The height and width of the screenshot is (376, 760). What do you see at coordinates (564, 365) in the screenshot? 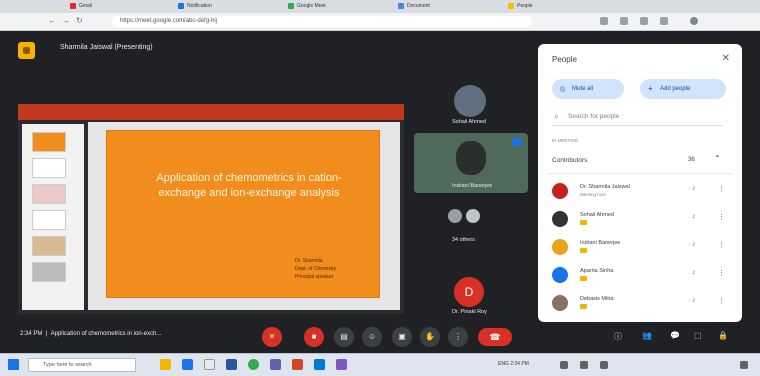
I see `network-icon` at bounding box center [564, 365].